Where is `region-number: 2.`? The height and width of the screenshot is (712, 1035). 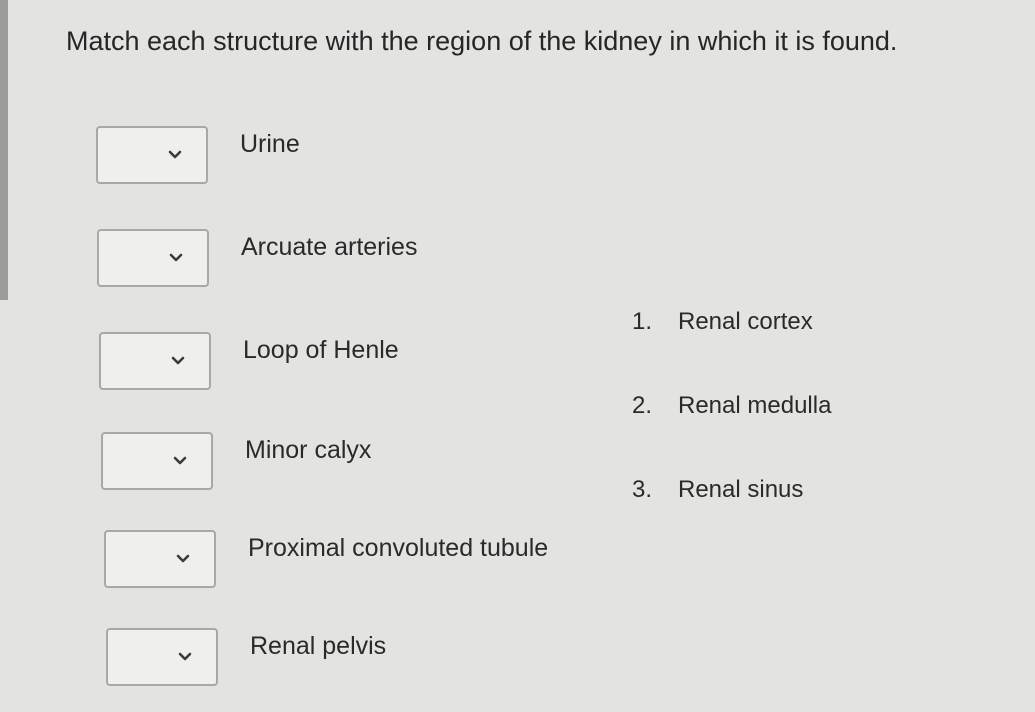
region-number: 2. is located at coordinates (642, 405).